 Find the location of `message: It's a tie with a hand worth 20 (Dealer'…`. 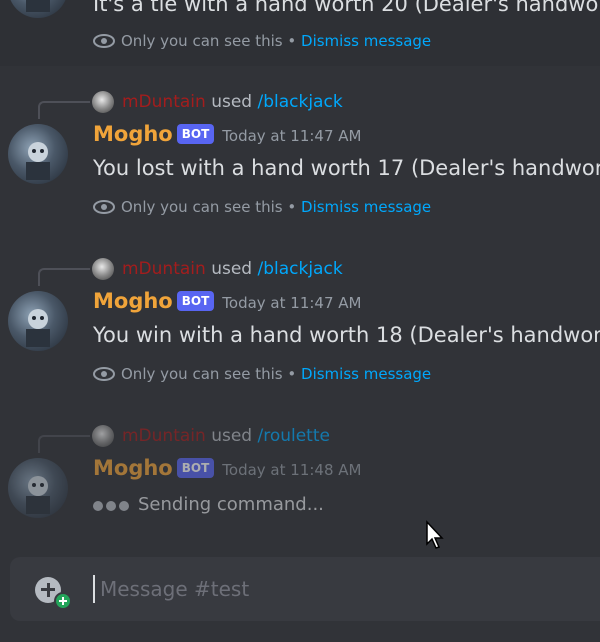

message: It's a tie with a hand worth 20 (Dealer'… is located at coordinates (300, 33).